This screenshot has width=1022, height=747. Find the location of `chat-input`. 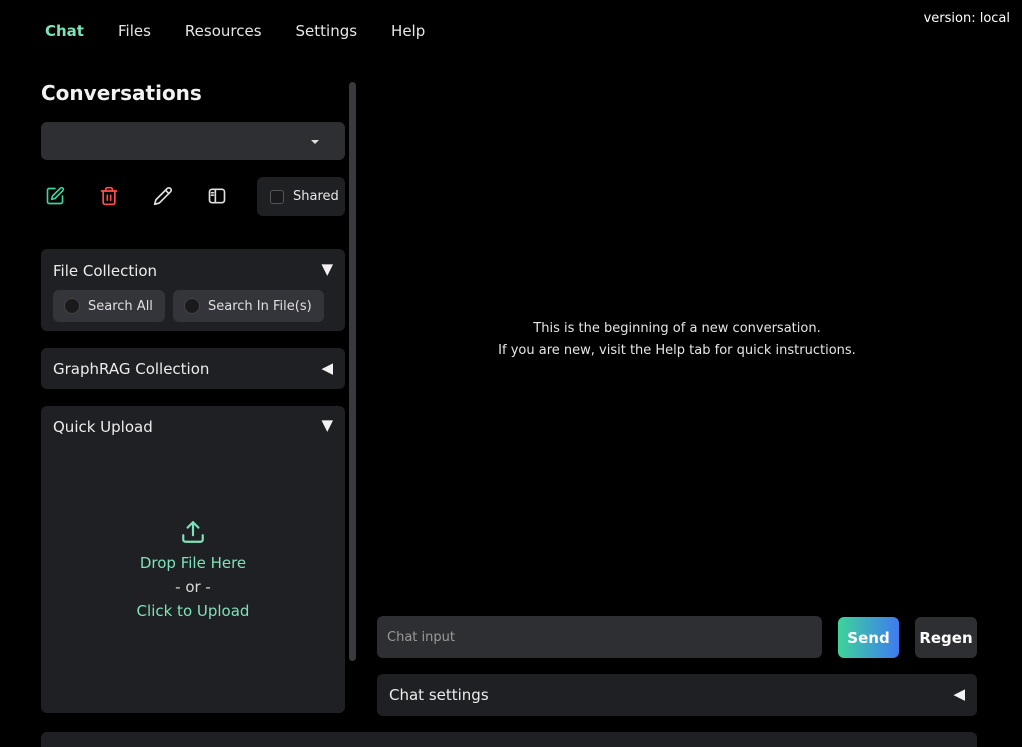

chat-input is located at coordinates (599, 637).